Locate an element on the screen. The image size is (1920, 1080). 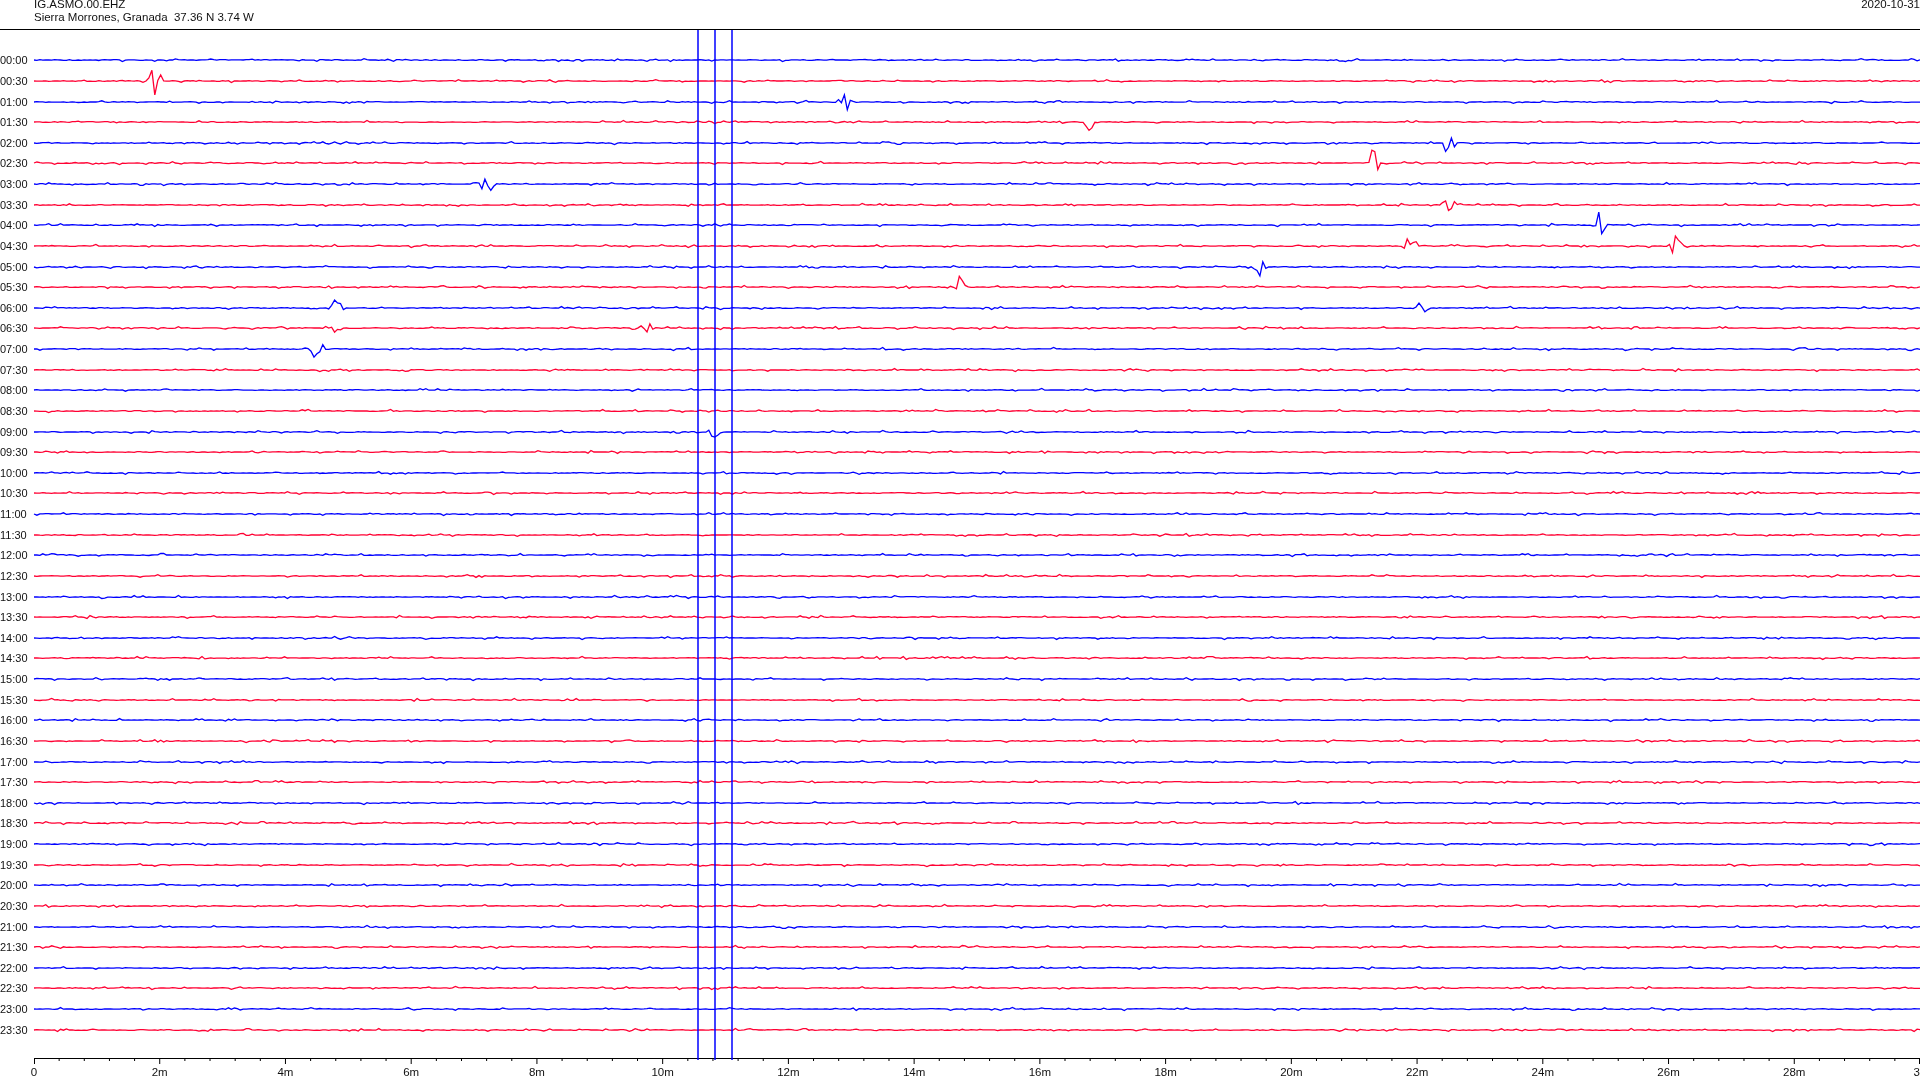
row-time-label: 00:30 is located at coordinates (14, 80).